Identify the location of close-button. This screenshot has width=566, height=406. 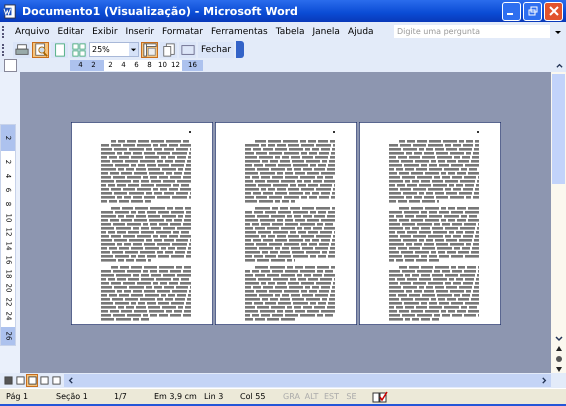
(553, 11).